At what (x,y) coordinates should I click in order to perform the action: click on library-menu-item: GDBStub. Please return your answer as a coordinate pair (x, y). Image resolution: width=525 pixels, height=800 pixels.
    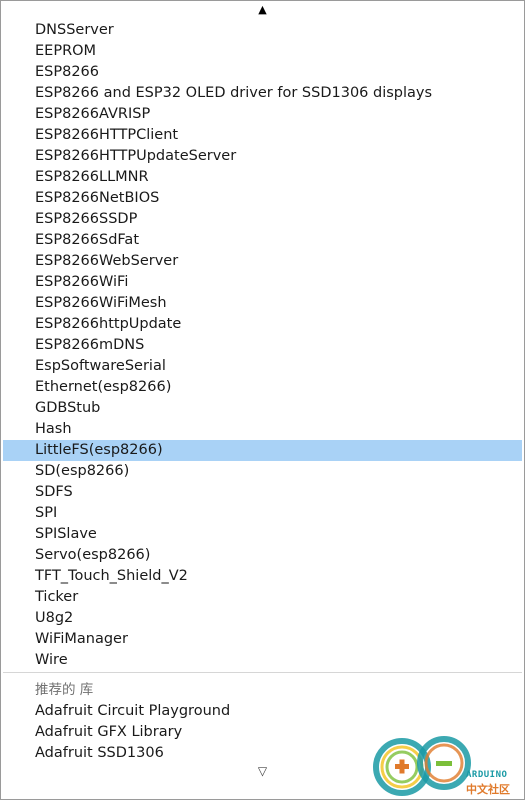
    Looking at the image, I should click on (262, 408).